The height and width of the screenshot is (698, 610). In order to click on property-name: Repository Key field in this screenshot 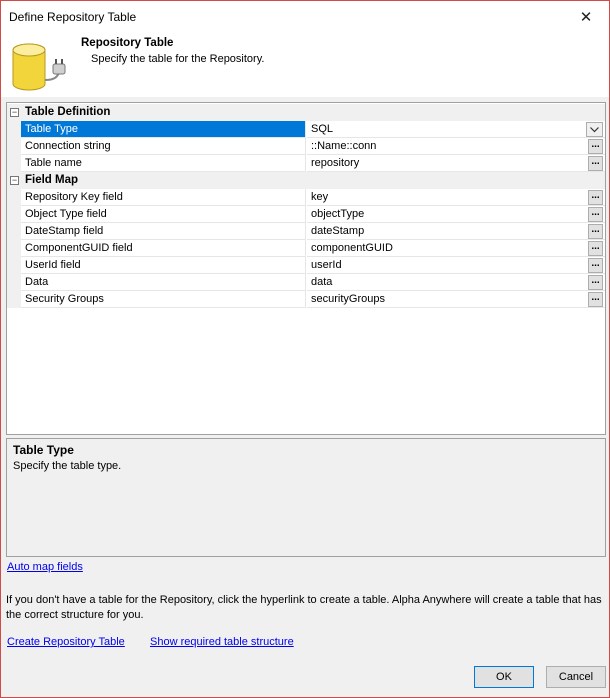, I will do `click(163, 197)`.